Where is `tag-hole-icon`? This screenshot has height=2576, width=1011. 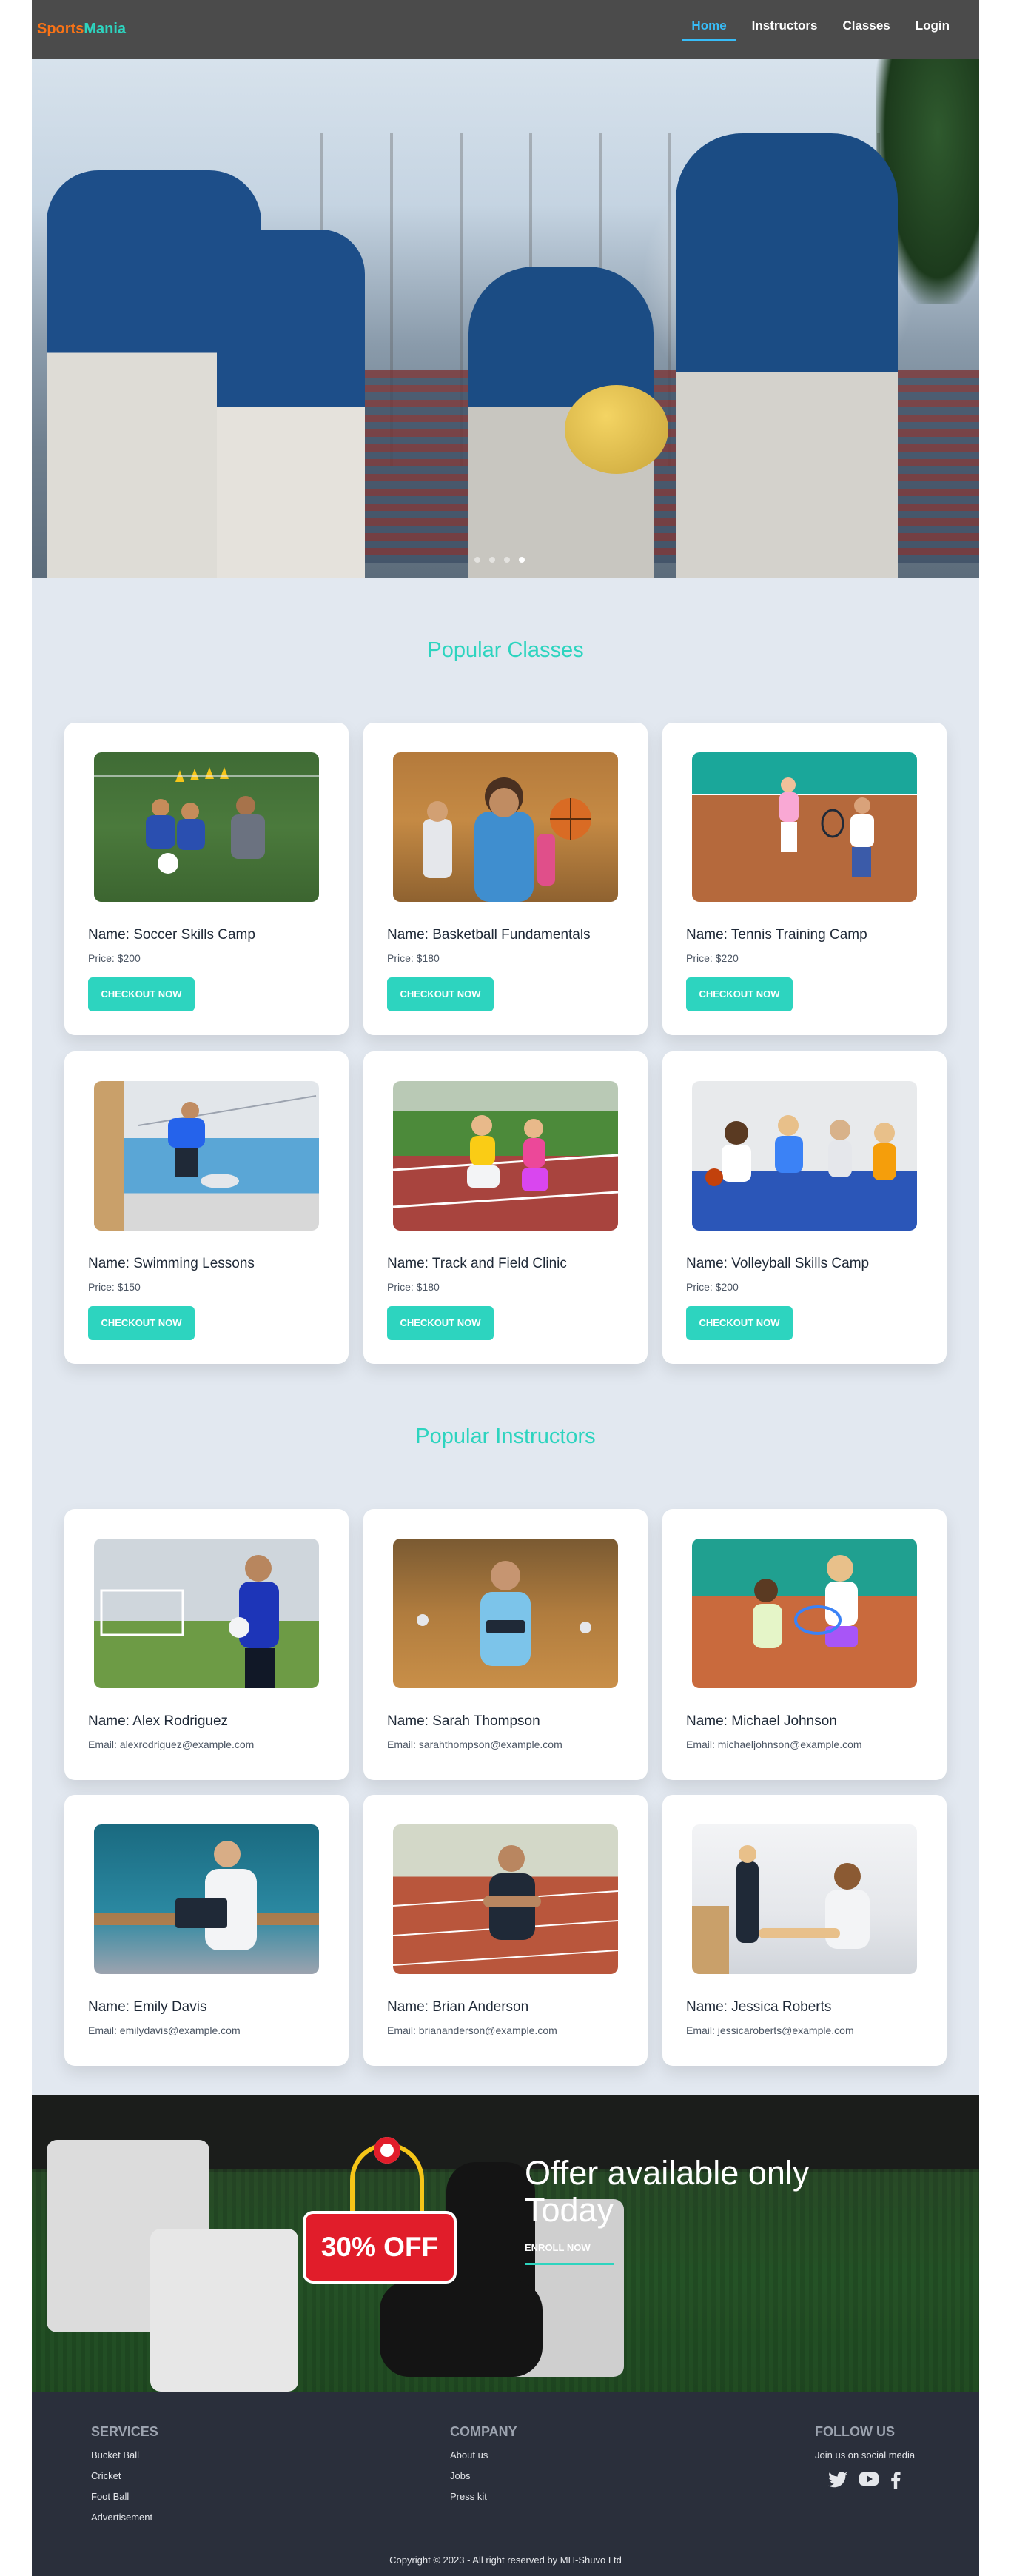 tag-hole-icon is located at coordinates (387, 2150).